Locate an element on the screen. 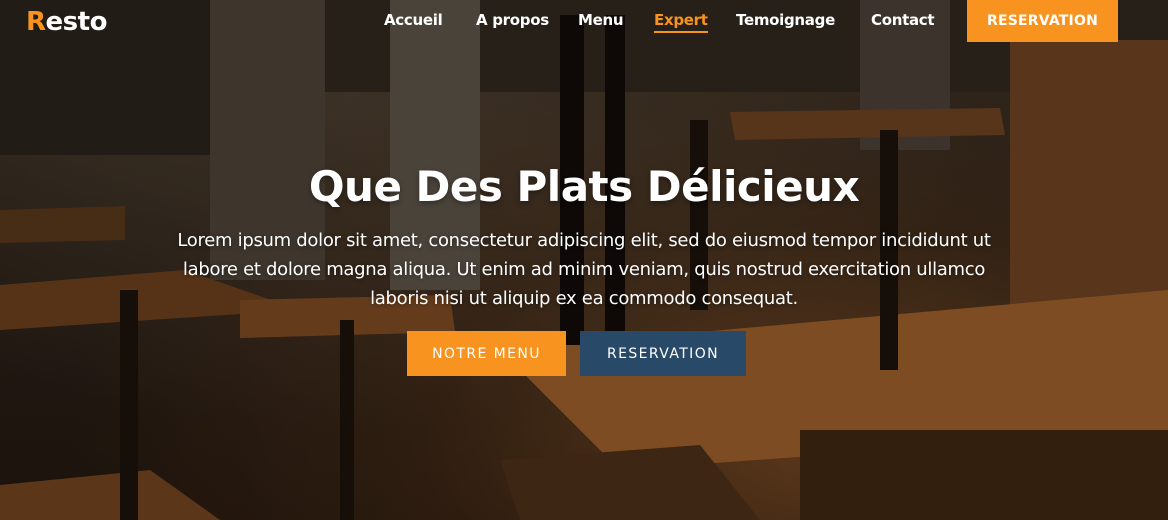  nav-link-accueil: Accueil is located at coordinates (413, 20).